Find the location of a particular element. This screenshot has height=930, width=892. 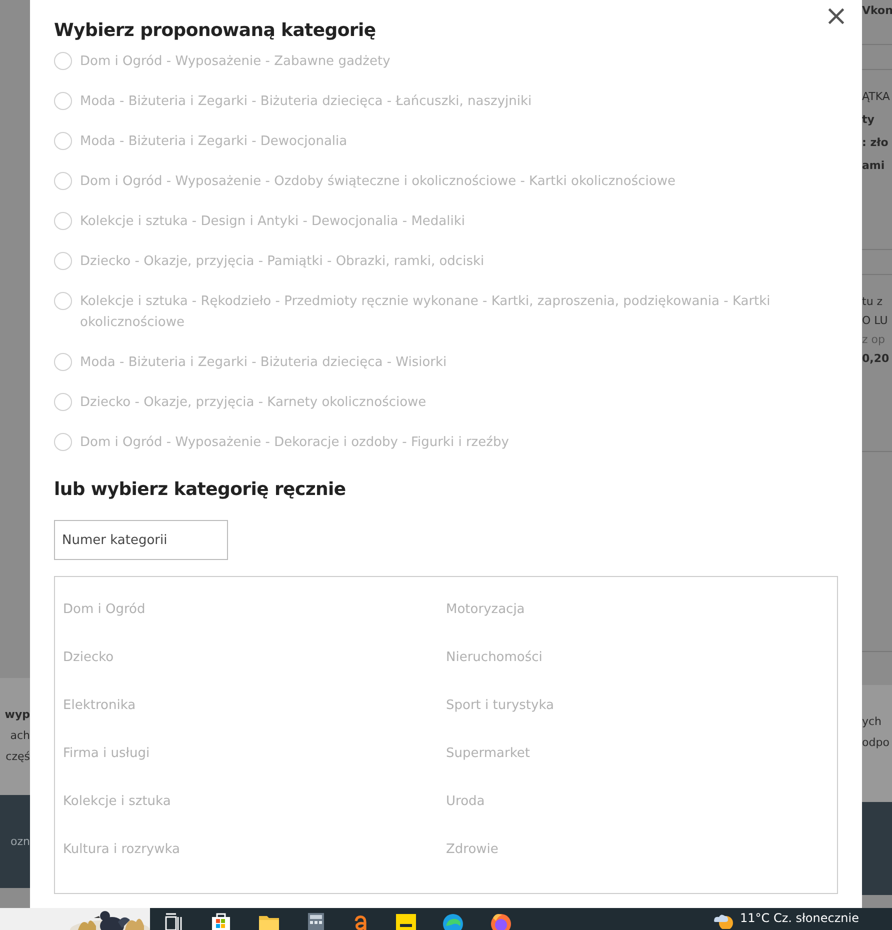

category-option: Dziecko - Okazje, przyjęcia - Karnety okolicznościowe is located at coordinates (253, 402).